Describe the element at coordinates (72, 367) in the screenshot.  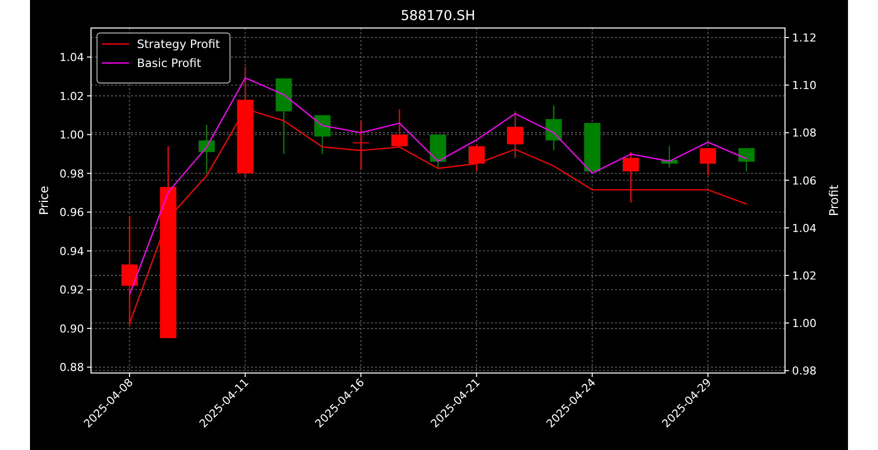
I see `axis-tick-label: 0.88` at that location.